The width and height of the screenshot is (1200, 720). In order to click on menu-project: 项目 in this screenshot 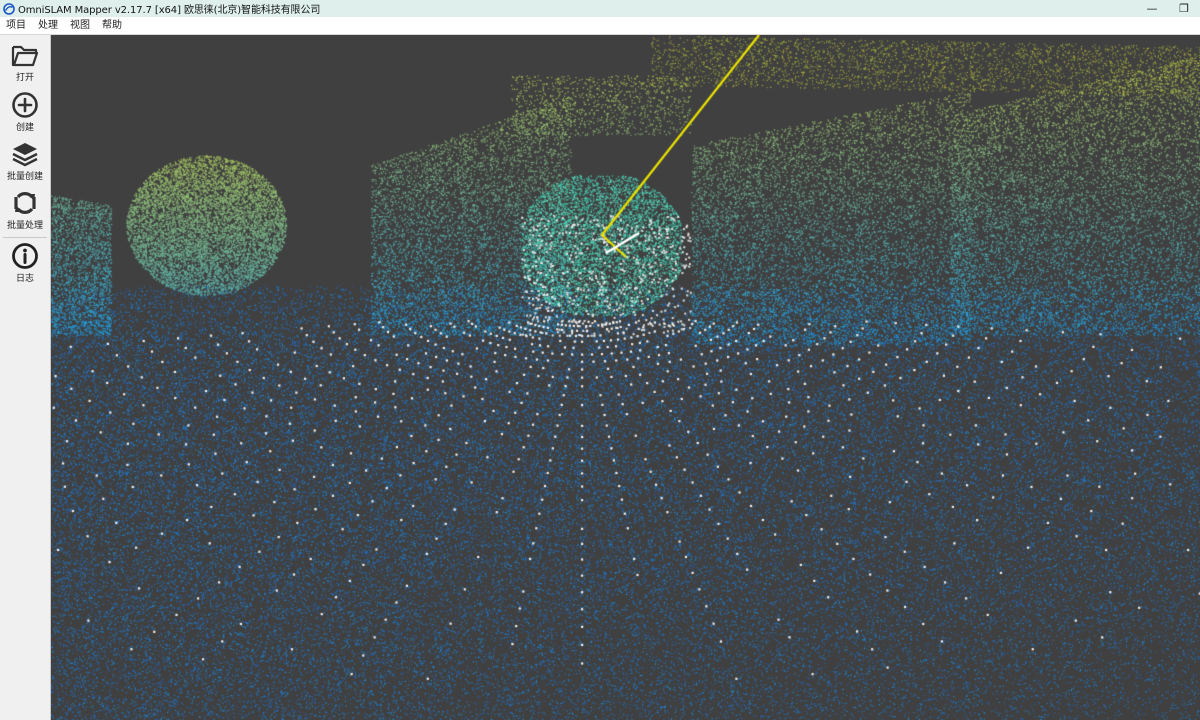, I will do `click(16, 25)`.